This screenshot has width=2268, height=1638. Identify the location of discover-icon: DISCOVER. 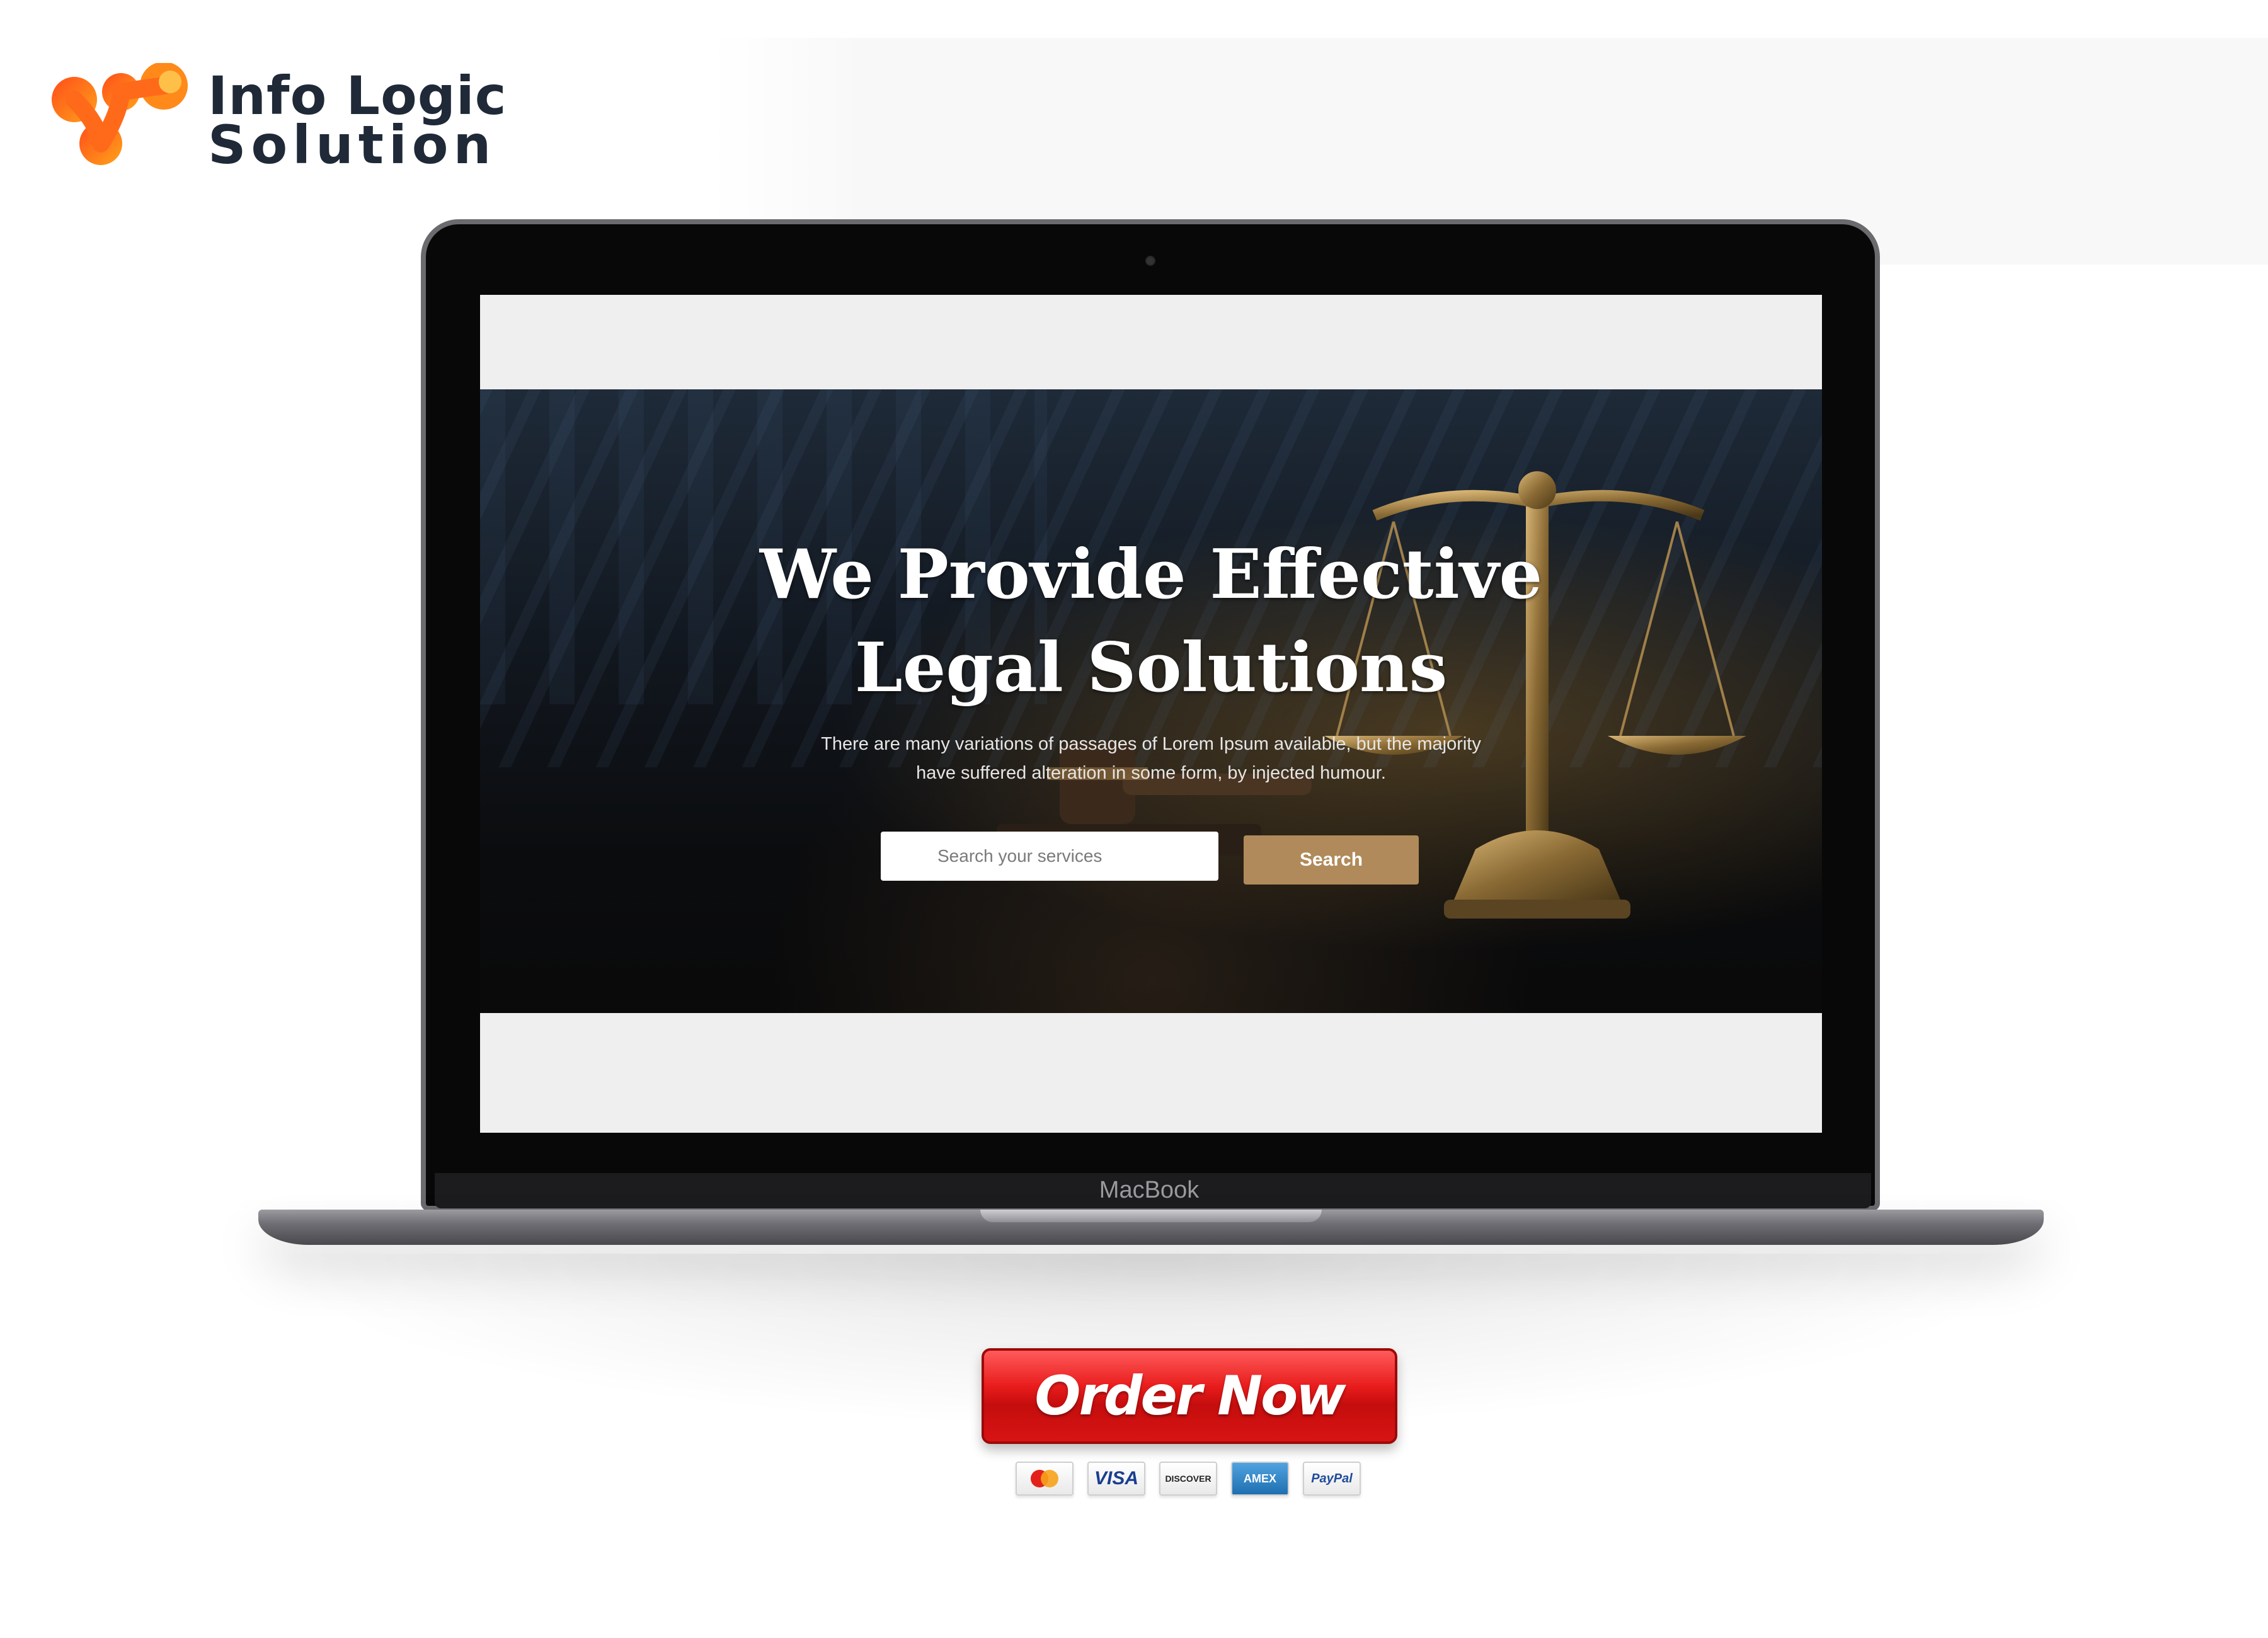
(1188, 1479).